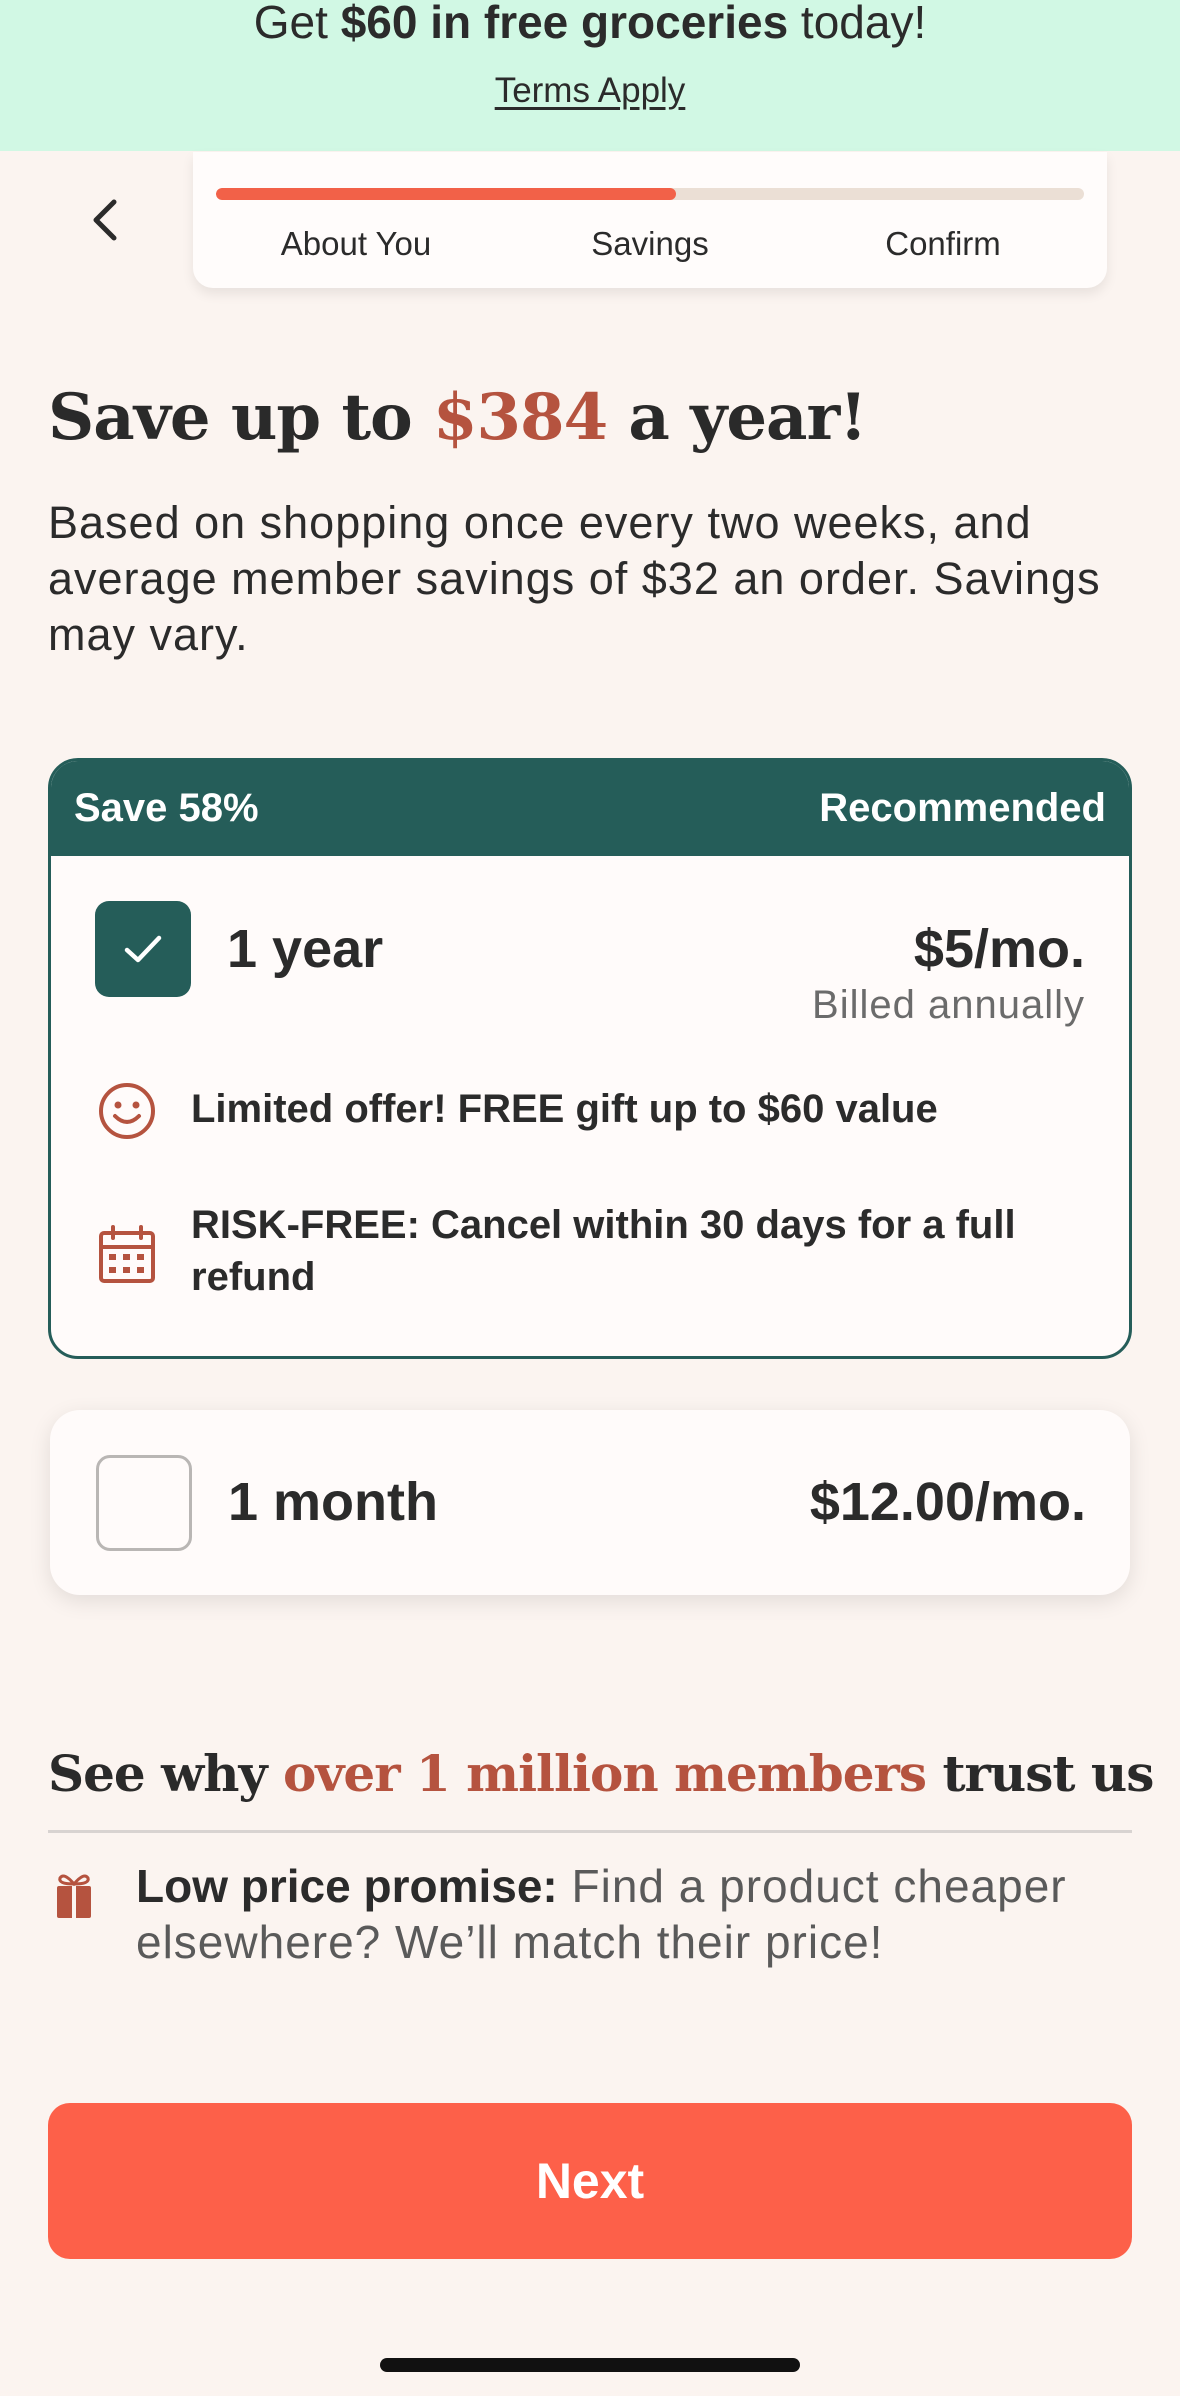 The width and height of the screenshot is (1180, 2396). Describe the element at coordinates (590, 1502) in the screenshot. I see `plan-card-monthly: 1 month $12.00/mo.` at that location.